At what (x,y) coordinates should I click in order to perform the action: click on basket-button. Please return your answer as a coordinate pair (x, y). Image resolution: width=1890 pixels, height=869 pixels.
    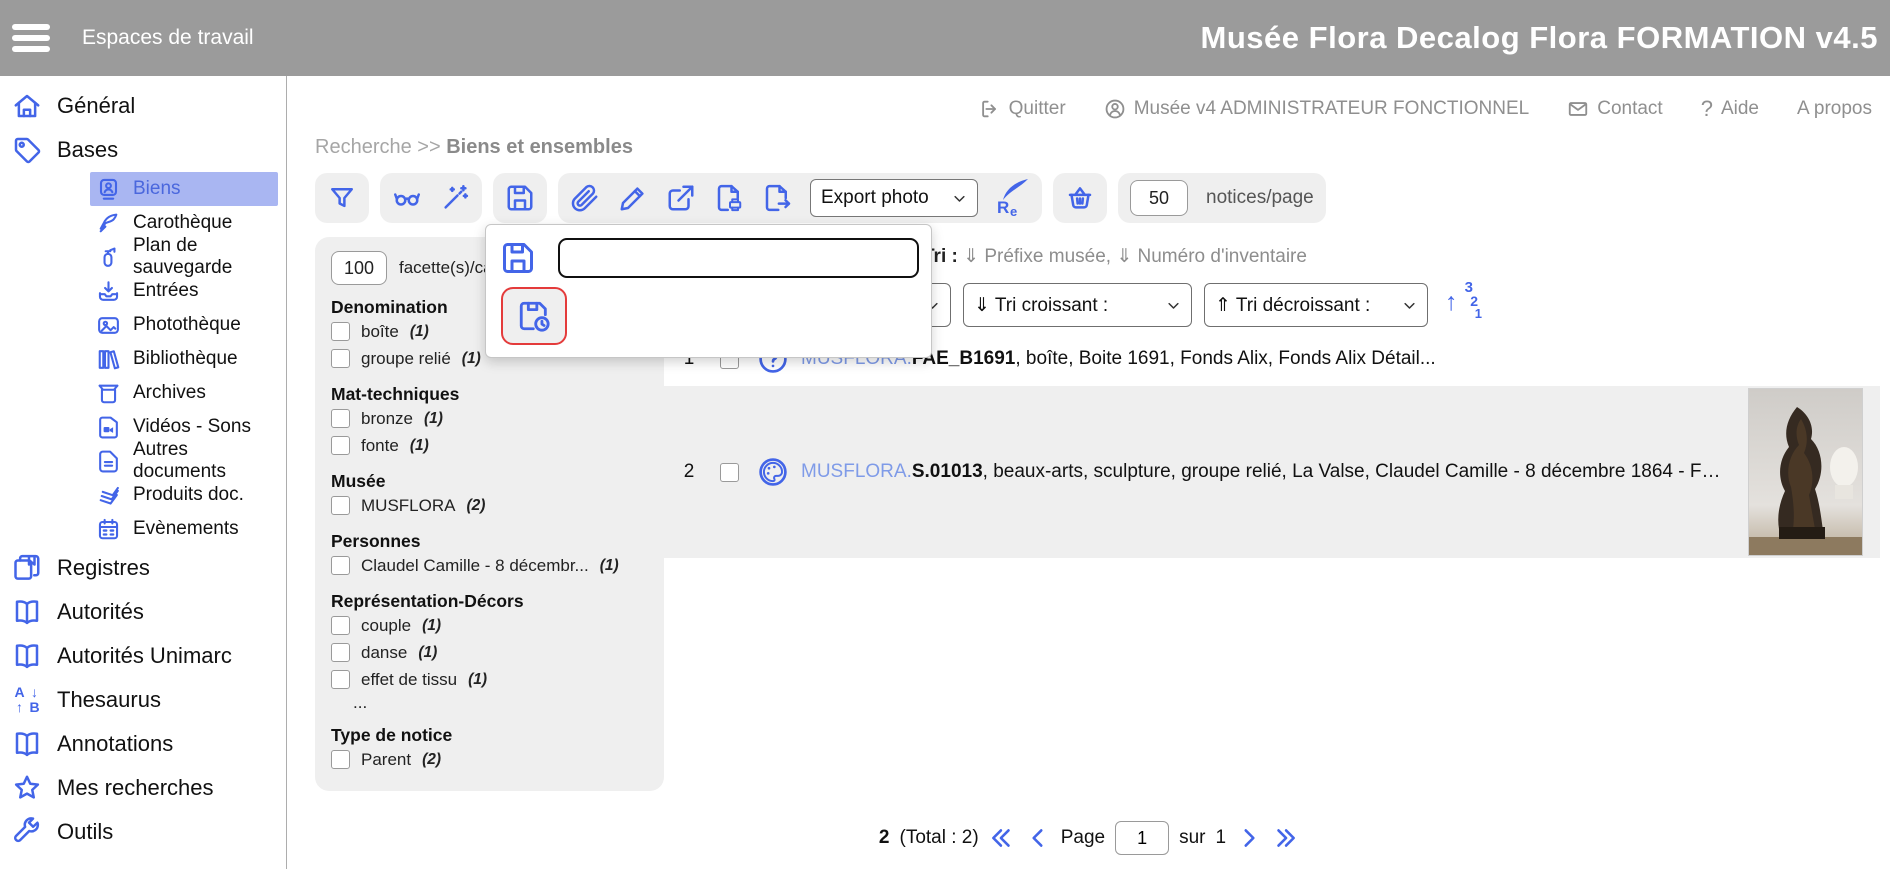
    Looking at the image, I should click on (1080, 198).